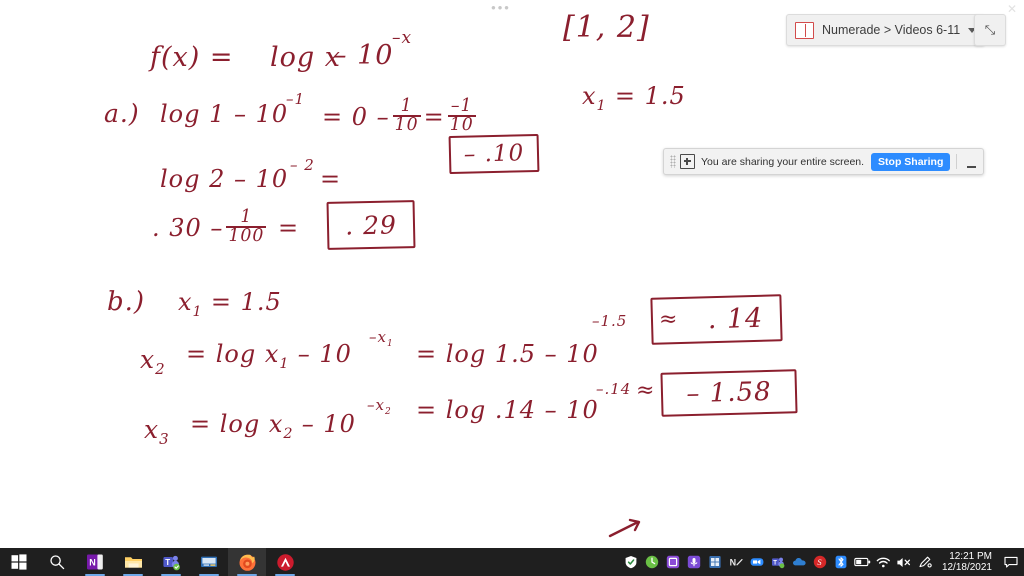 The height and width of the screenshot is (576, 1024). What do you see at coordinates (990, 30) in the screenshot?
I see `expand-button: ⤡` at bounding box center [990, 30].